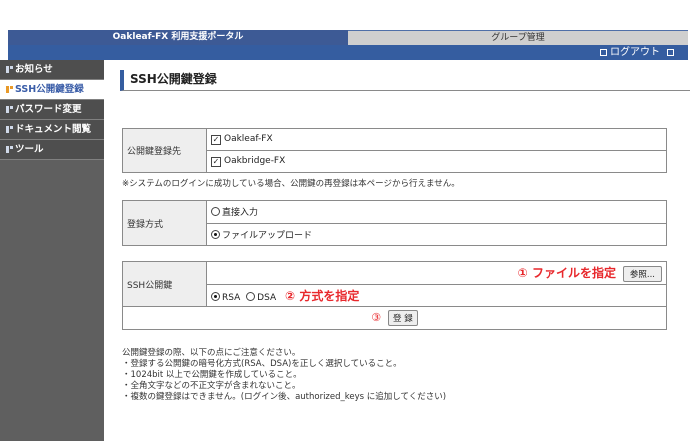 The height and width of the screenshot is (441, 695). I want to click on sidebar-item-label: ツール, so click(29, 149).